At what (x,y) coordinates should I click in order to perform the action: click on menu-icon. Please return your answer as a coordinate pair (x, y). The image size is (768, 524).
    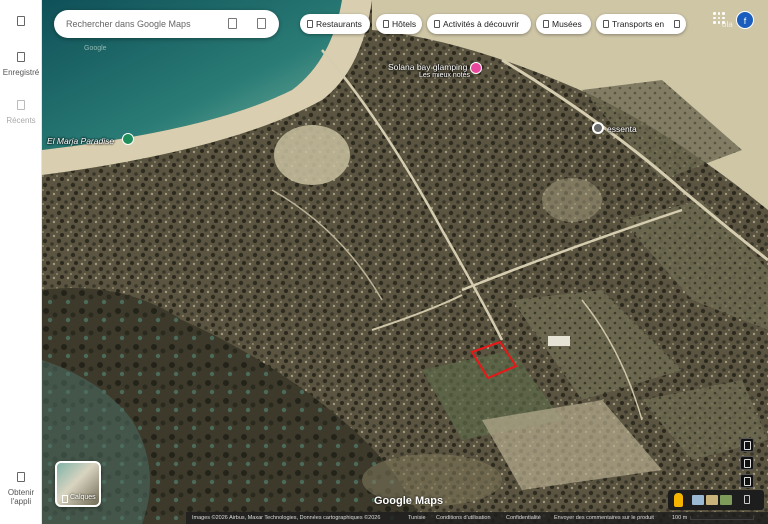
    Looking at the image, I should click on (21, 21).